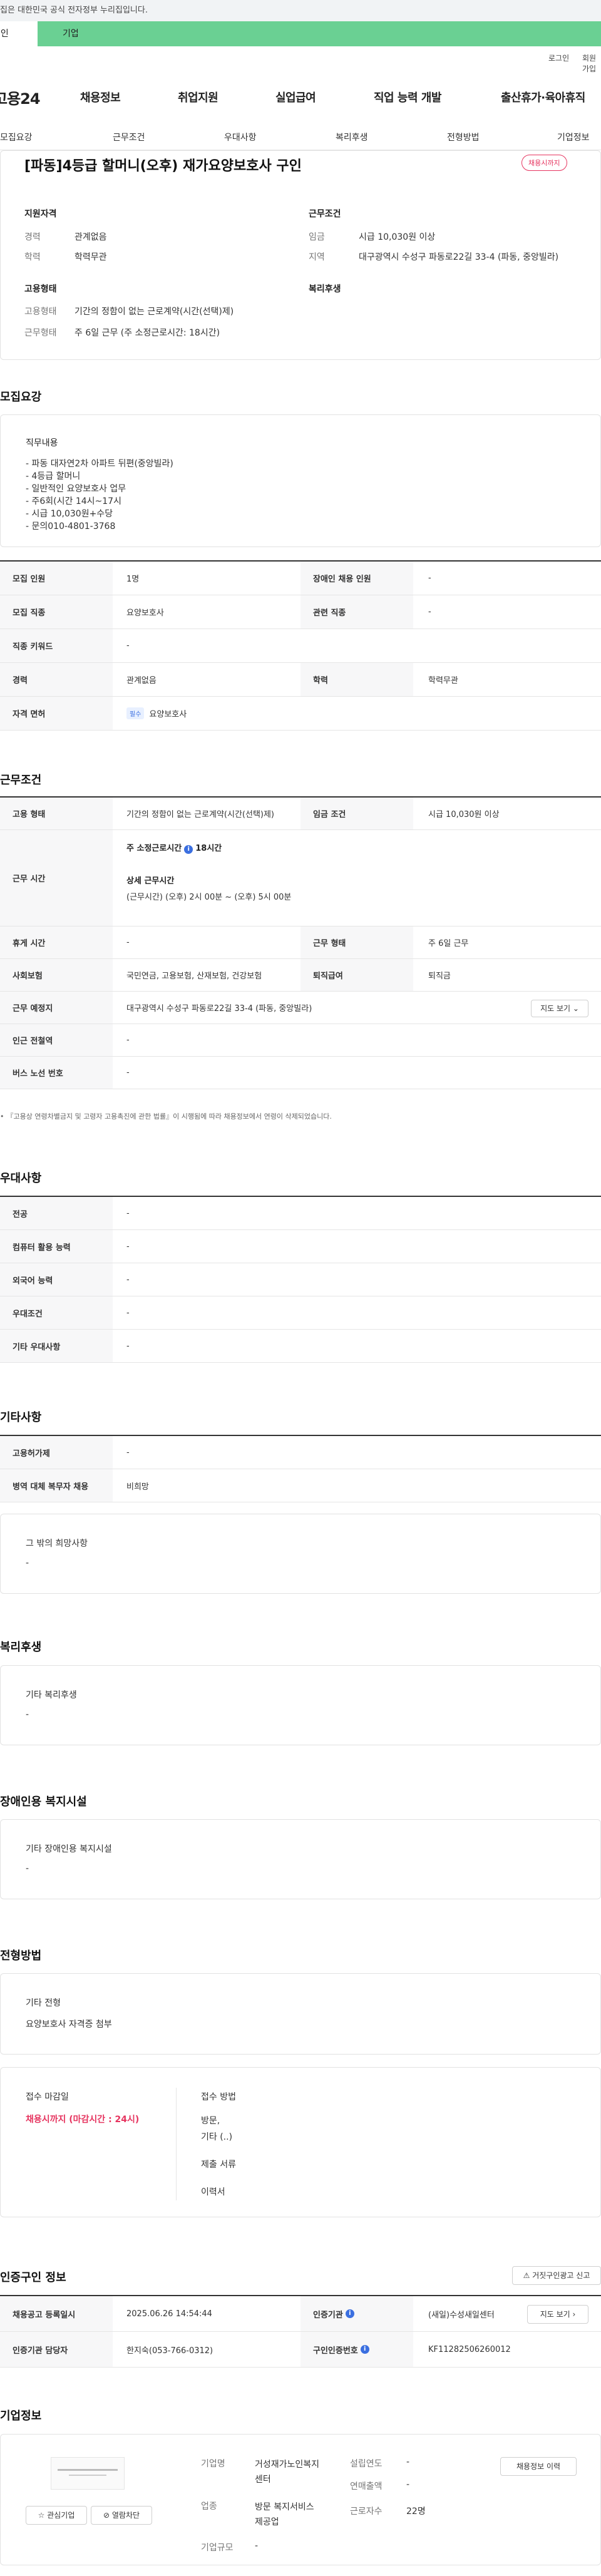  I want to click on qualification-heading: 지원자격, so click(40, 214).